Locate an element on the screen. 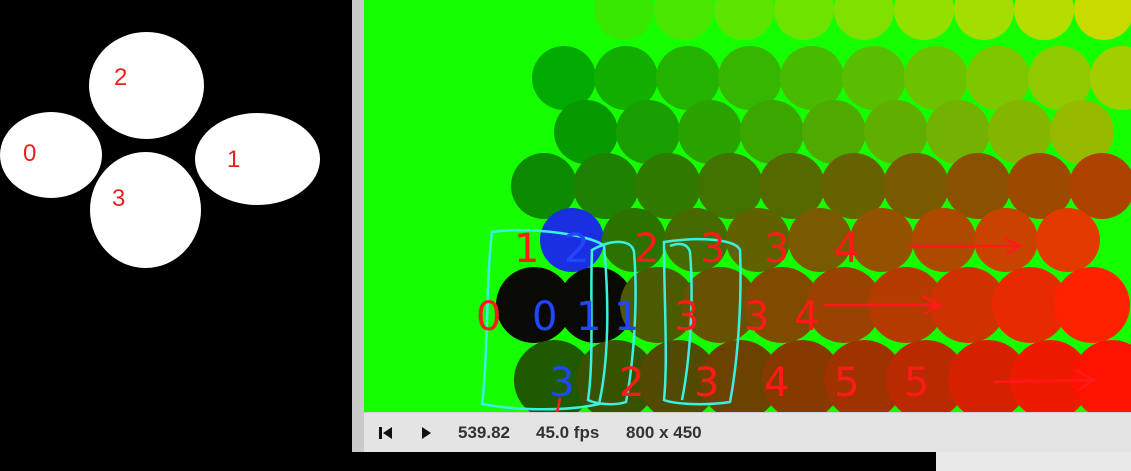 Image resolution: width=1131 pixels, height=471 pixels. skip-back-icon is located at coordinates (387, 433).